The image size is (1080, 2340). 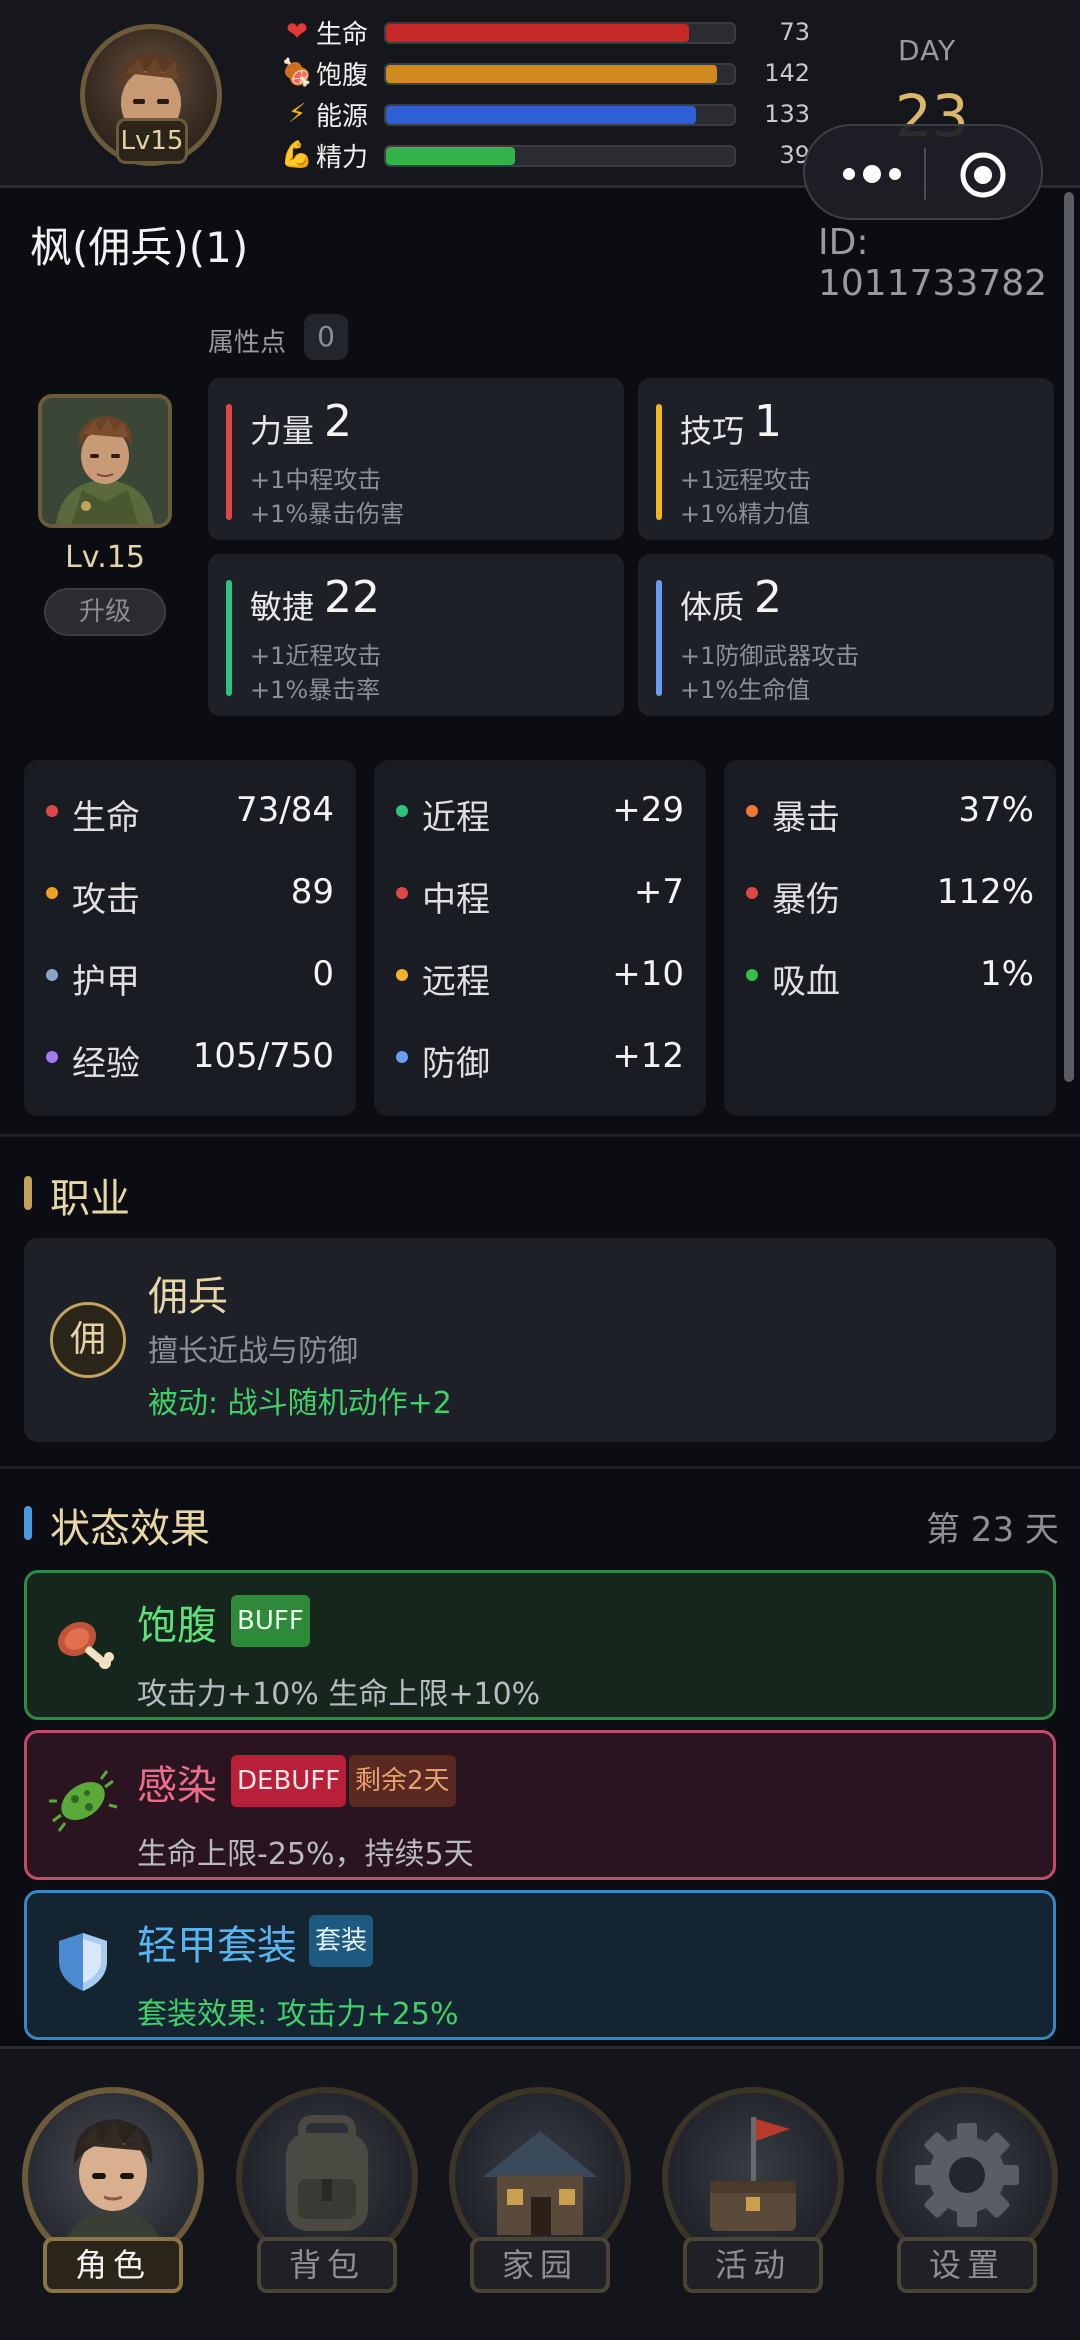 What do you see at coordinates (806, 900) in the screenshot?
I see `stat-name: 暴伤` at bounding box center [806, 900].